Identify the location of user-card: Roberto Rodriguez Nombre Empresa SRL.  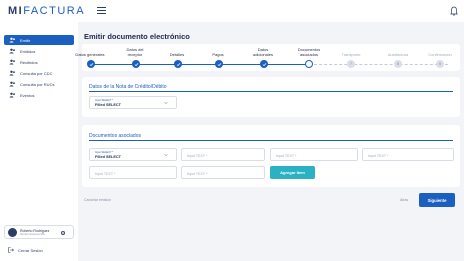
(39, 232).